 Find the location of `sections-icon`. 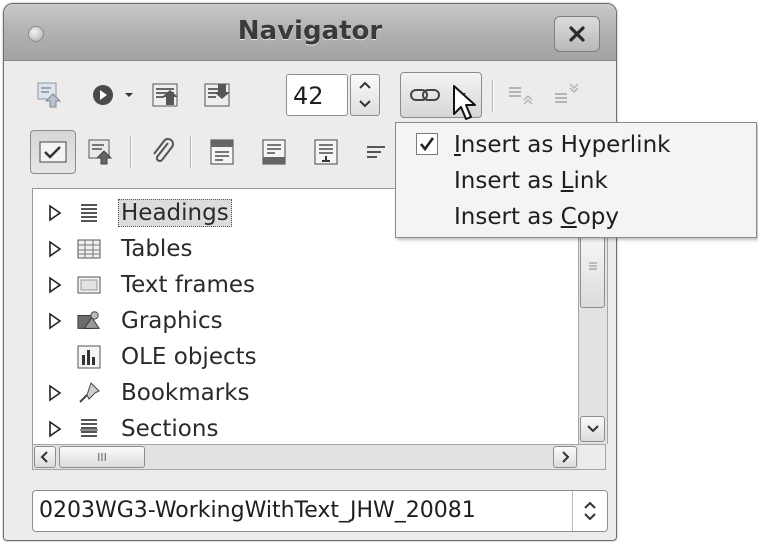

sections-icon is located at coordinates (89, 429).